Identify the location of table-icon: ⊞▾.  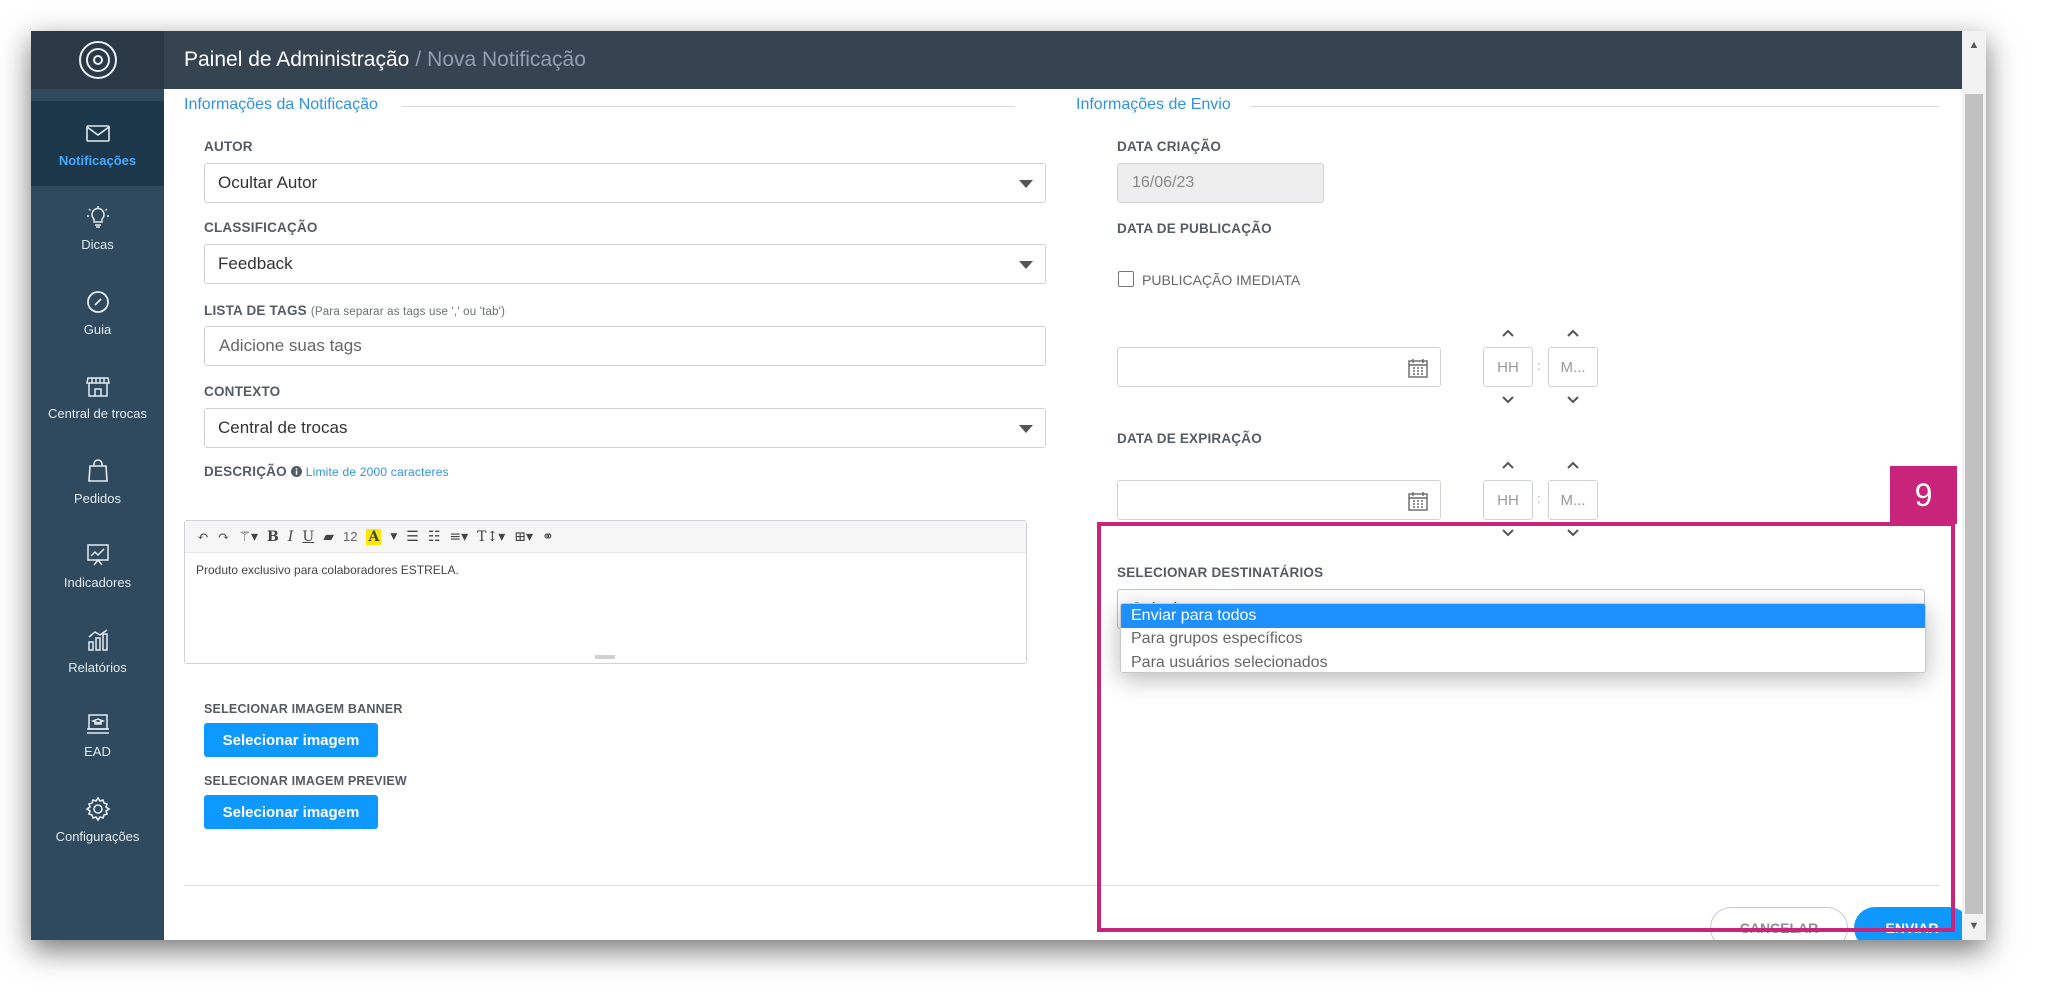
(523, 537).